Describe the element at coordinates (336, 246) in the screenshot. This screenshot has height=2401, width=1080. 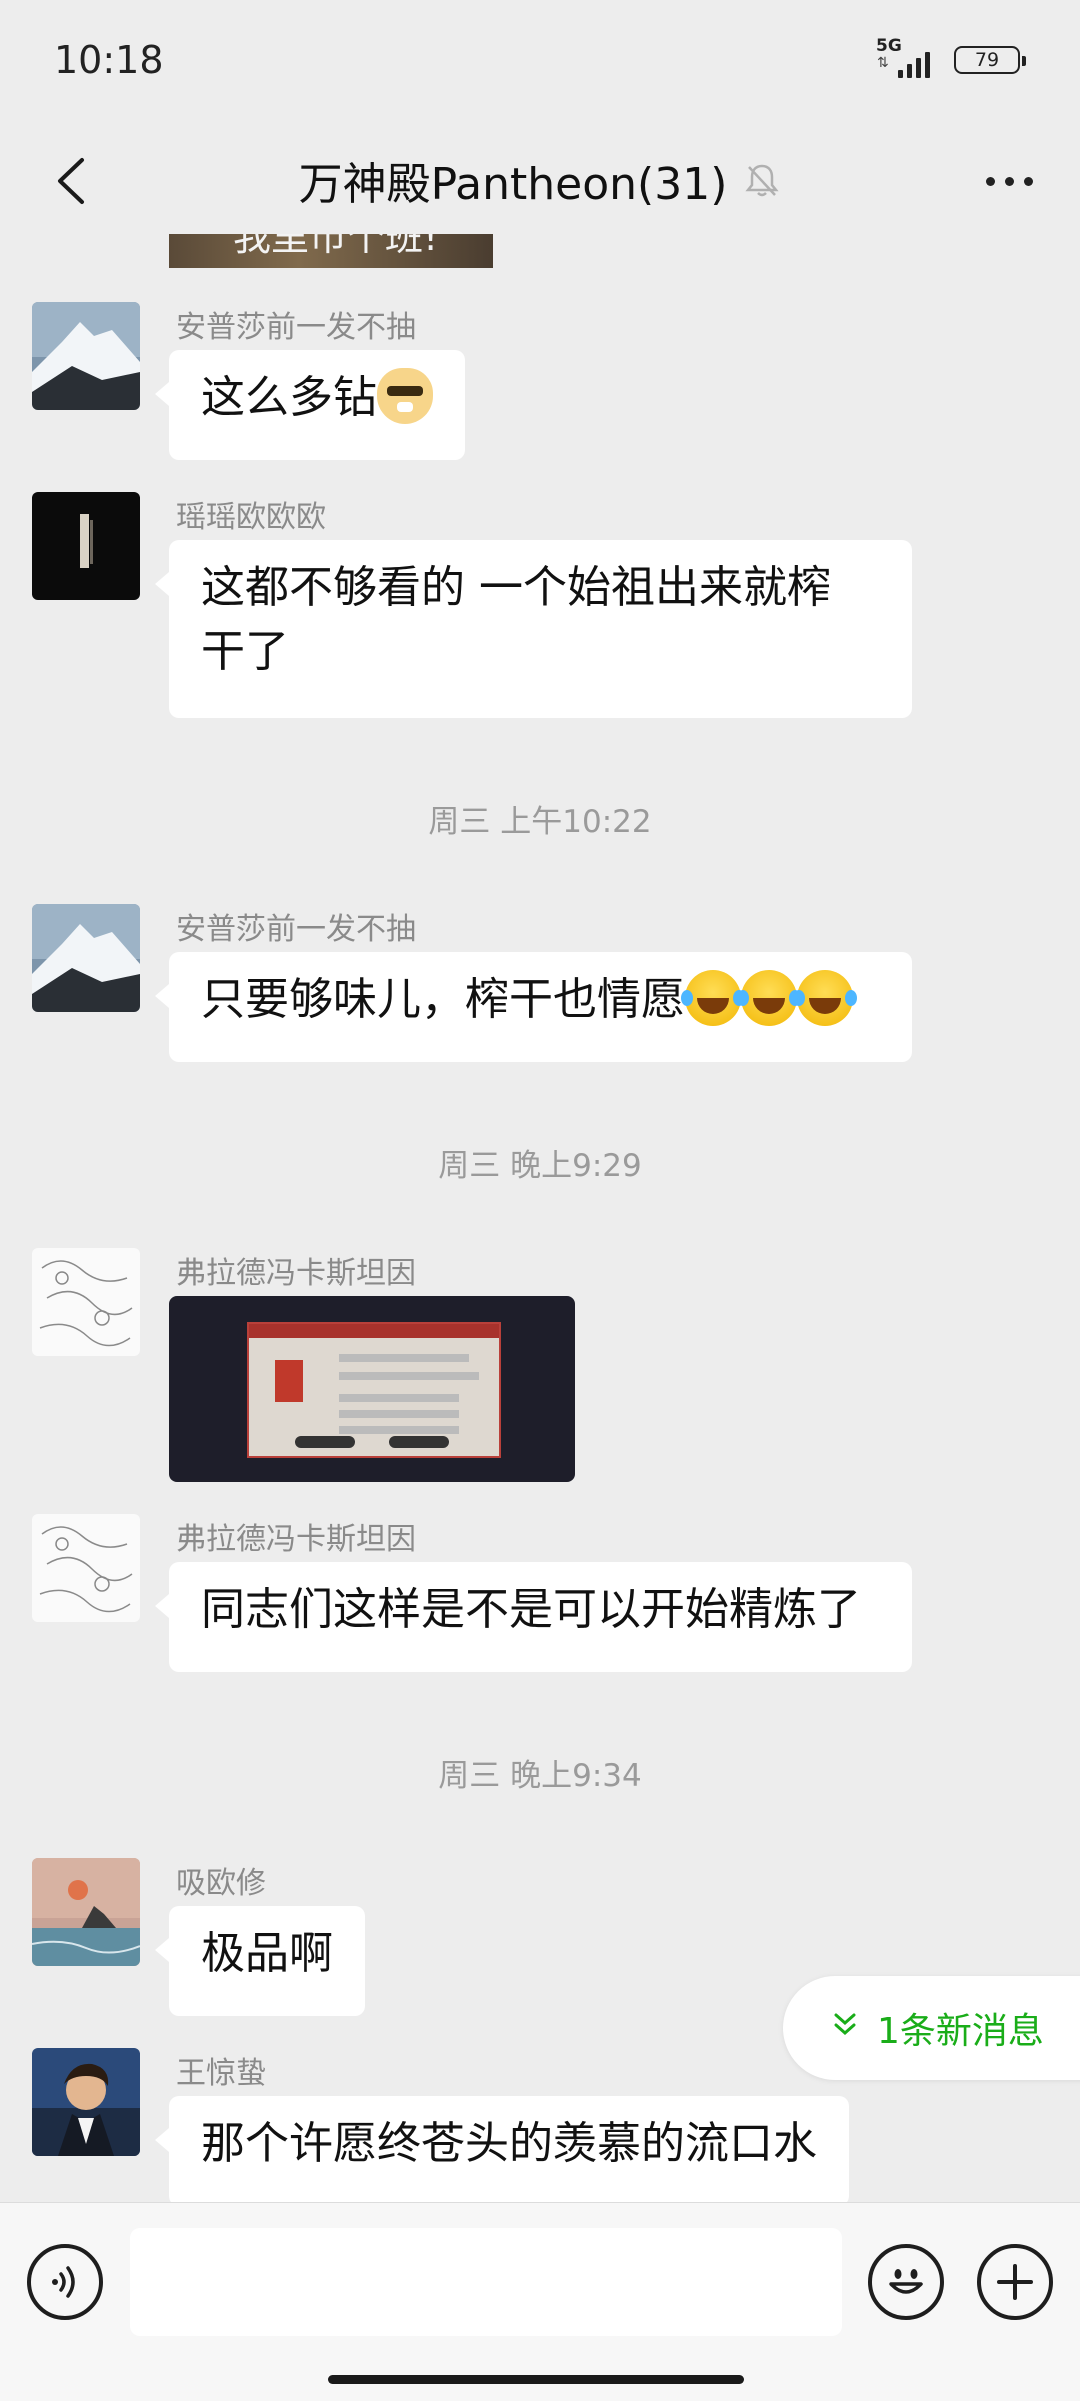
I see `image-caption-text: 我里市个班!` at that location.